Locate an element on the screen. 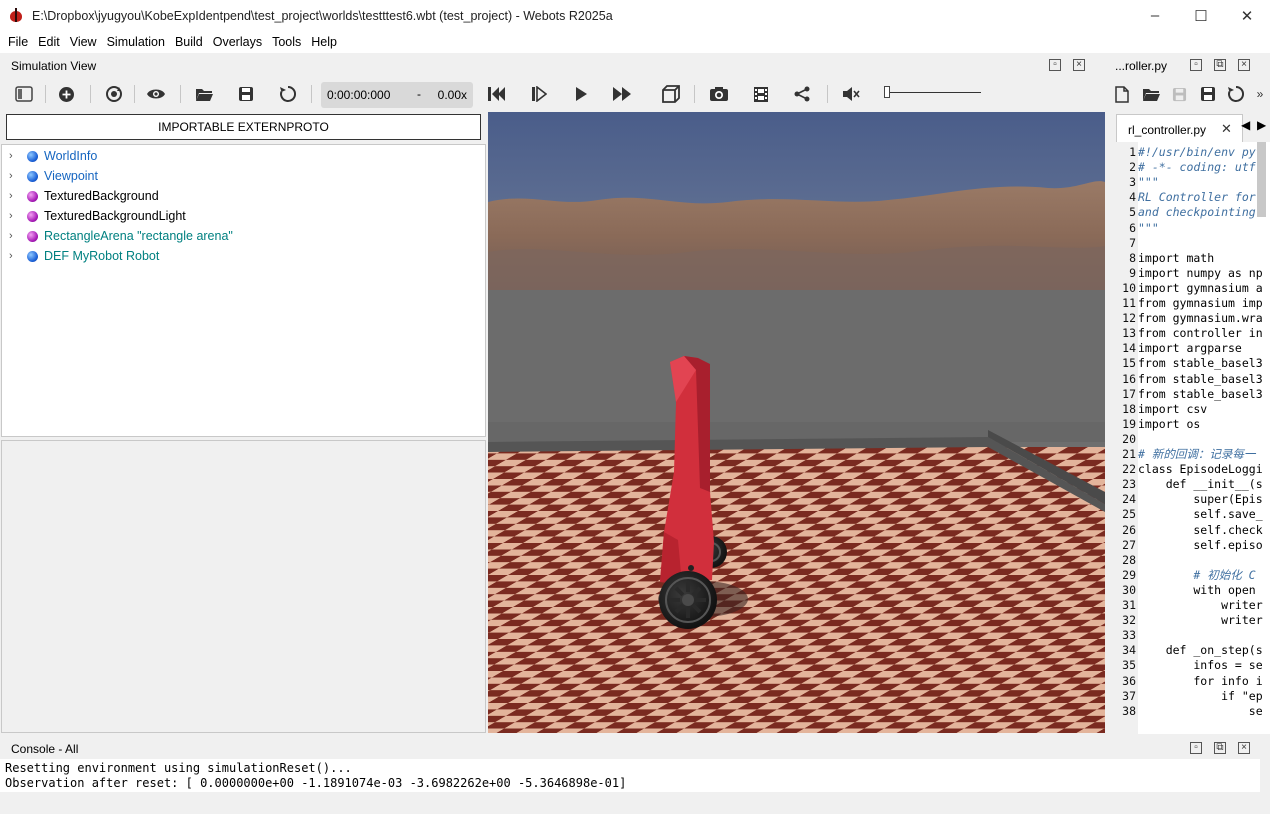 The height and width of the screenshot is (814, 1270). tab-rl-controller: rl_controller.py ✕ is located at coordinates (1179, 128).